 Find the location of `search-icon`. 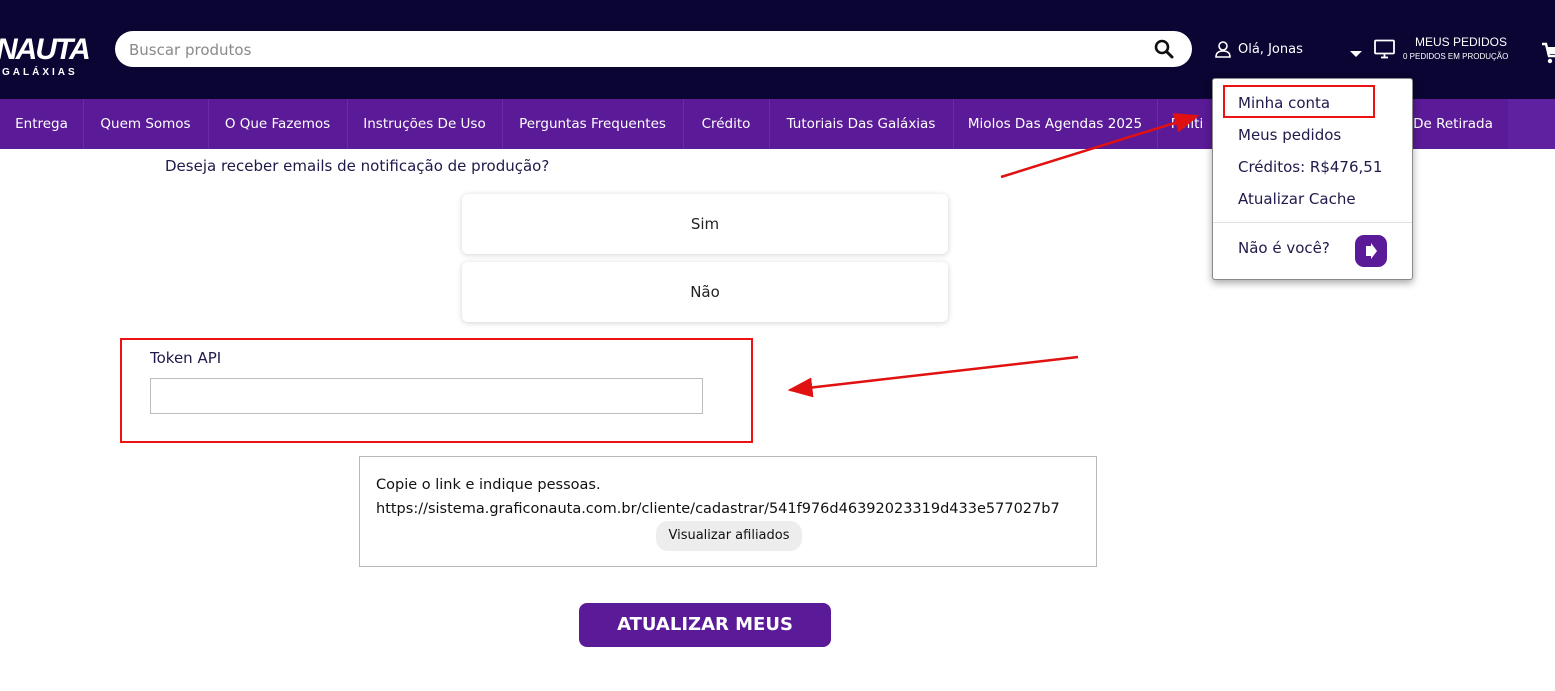

search-icon is located at coordinates (1164, 49).